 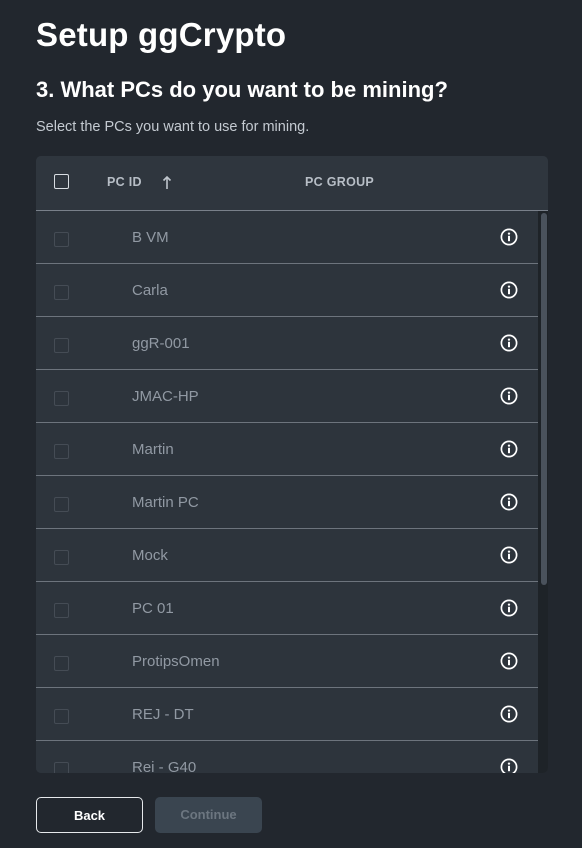 I want to click on arrow-up-icon, so click(x=167, y=182).